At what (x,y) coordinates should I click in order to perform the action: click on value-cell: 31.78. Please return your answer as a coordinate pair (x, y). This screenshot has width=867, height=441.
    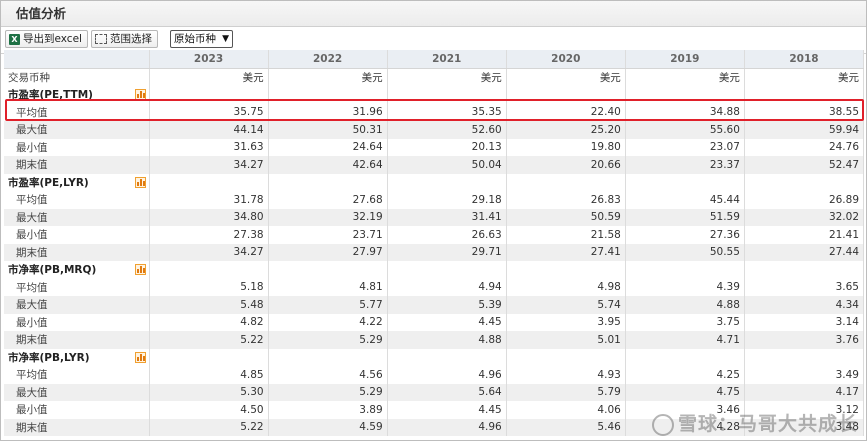
    Looking at the image, I should click on (209, 200).